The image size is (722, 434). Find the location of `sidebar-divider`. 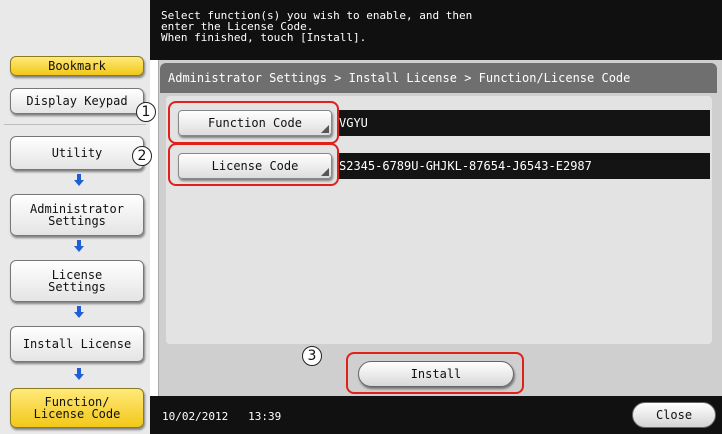

sidebar-divider is located at coordinates (75, 124).